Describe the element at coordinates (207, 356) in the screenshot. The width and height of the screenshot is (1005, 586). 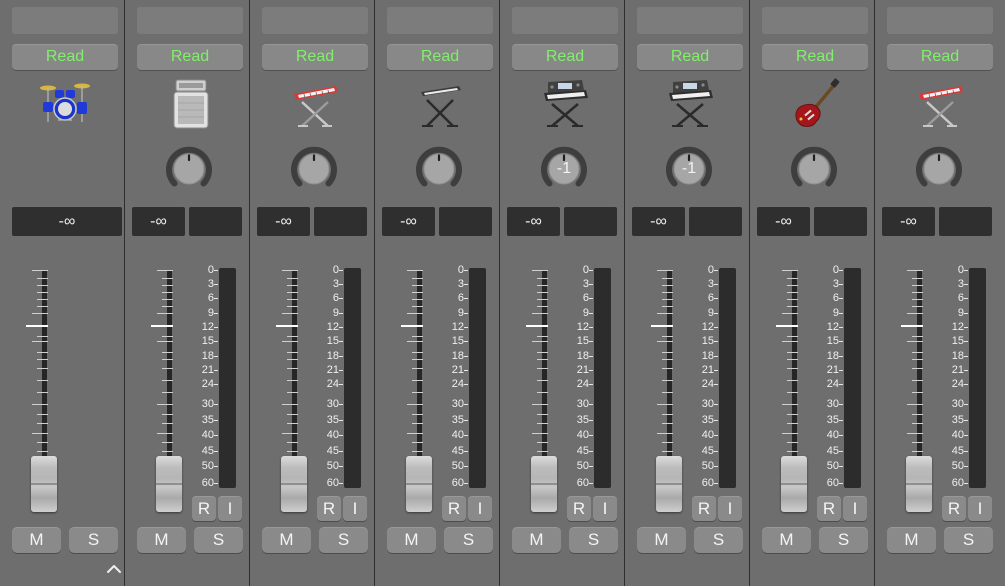
I see `meter-scale-label: 18` at that location.